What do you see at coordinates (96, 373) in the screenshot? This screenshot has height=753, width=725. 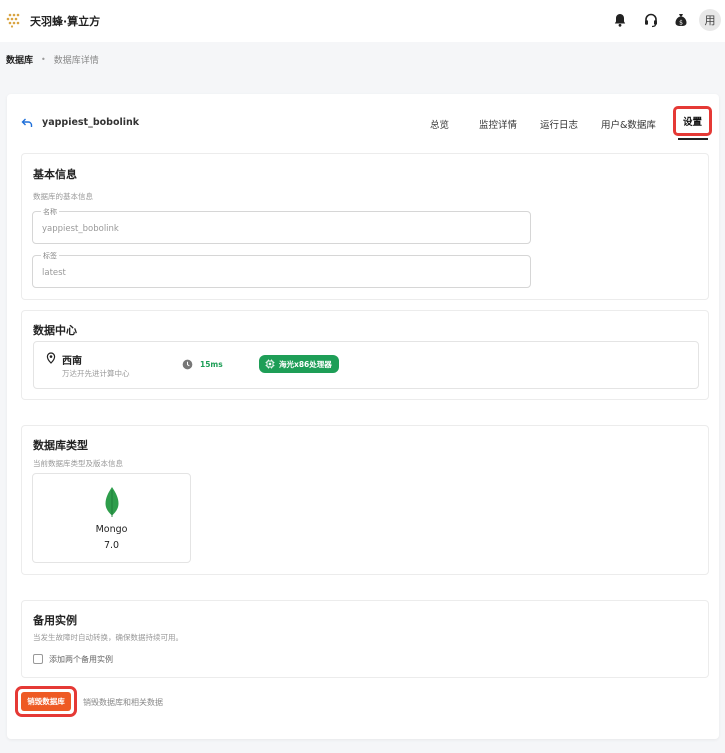 I see `region-description: 万达开先进计算中心` at bounding box center [96, 373].